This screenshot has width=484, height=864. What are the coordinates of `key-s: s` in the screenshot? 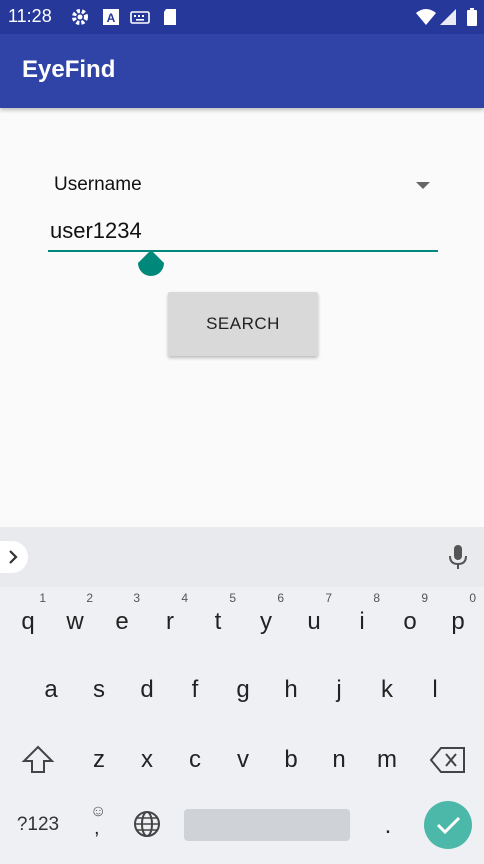 It's located at (99, 690).